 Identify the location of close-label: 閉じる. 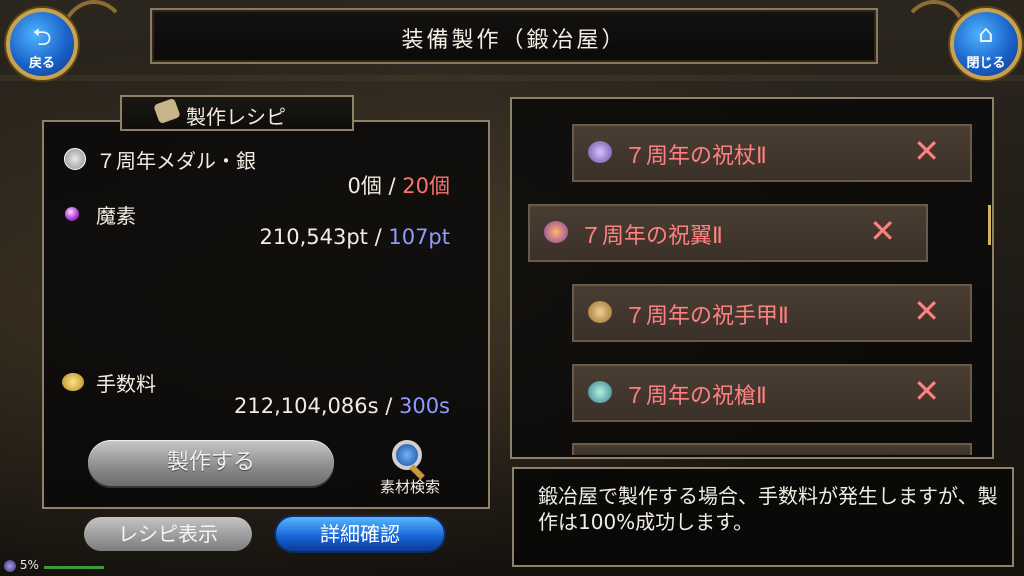
(986, 63).